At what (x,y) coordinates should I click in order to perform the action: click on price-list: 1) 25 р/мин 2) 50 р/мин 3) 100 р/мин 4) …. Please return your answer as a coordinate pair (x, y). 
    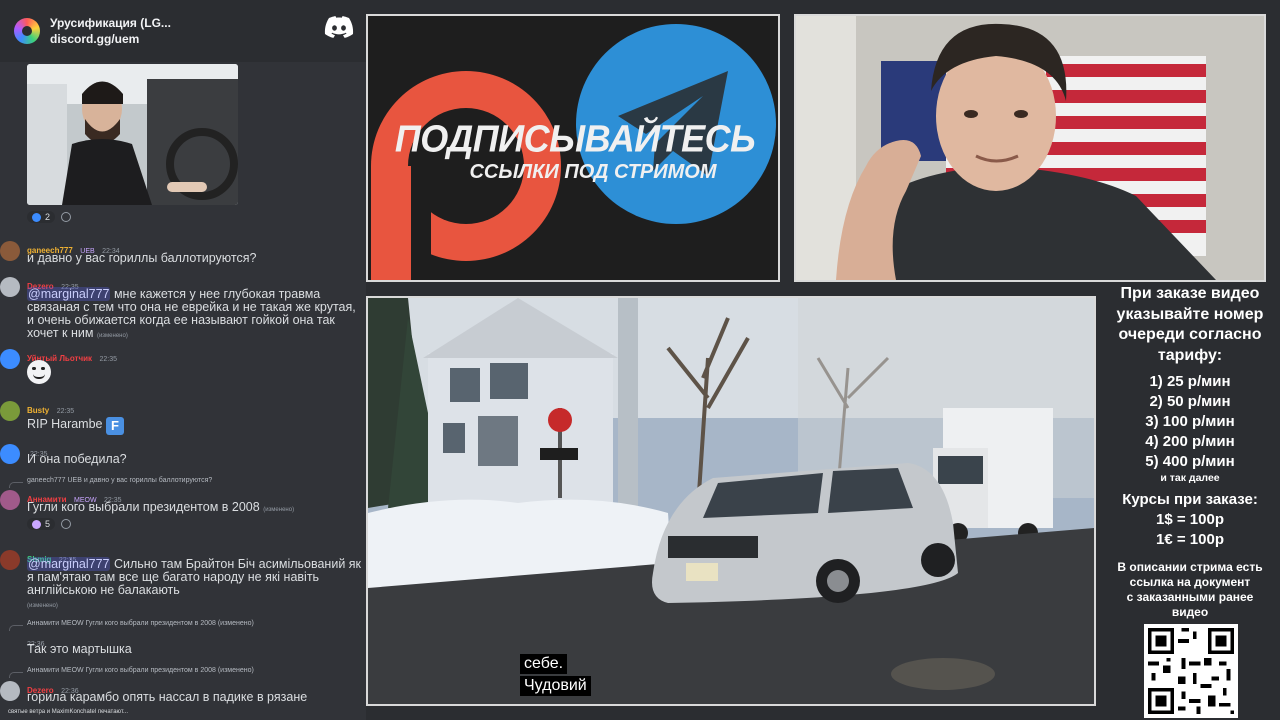
    Looking at the image, I should click on (1190, 428).